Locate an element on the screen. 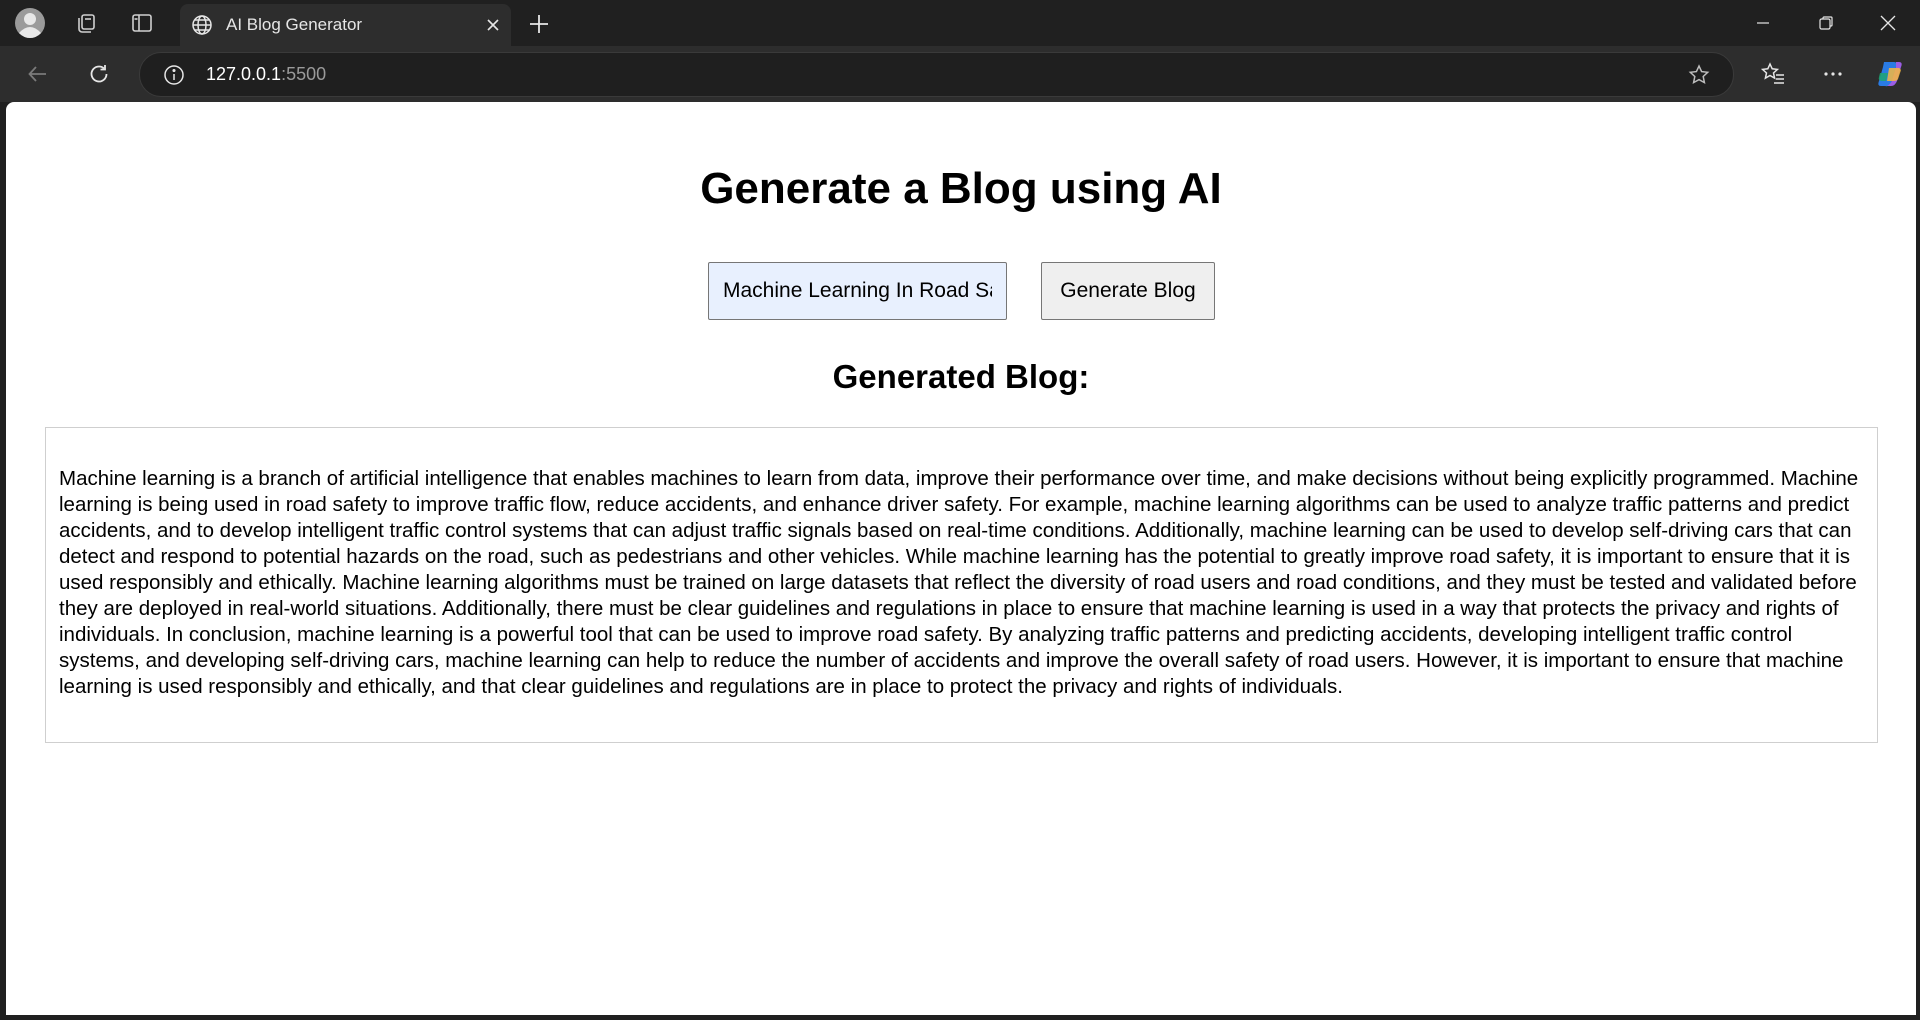  url-host: 127.0.0.1 is located at coordinates (244, 74).